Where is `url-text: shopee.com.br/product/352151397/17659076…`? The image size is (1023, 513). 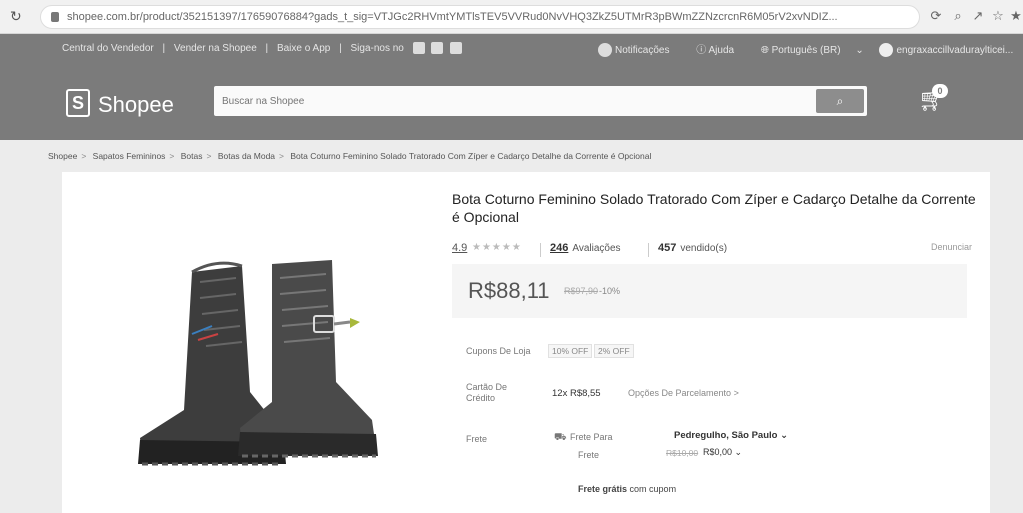 url-text: shopee.com.br/product/352151397/17659076… is located at coordinates (452, 17).